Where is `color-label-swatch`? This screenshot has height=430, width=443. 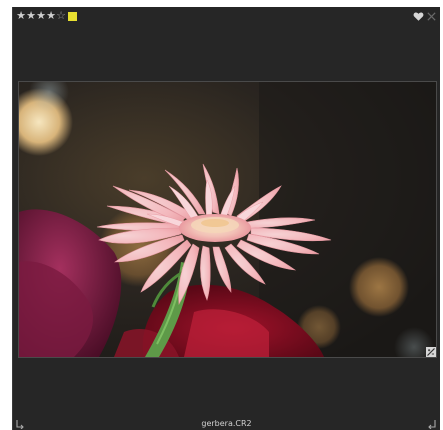
color-label-swatch is located at coordinates (72, 16).